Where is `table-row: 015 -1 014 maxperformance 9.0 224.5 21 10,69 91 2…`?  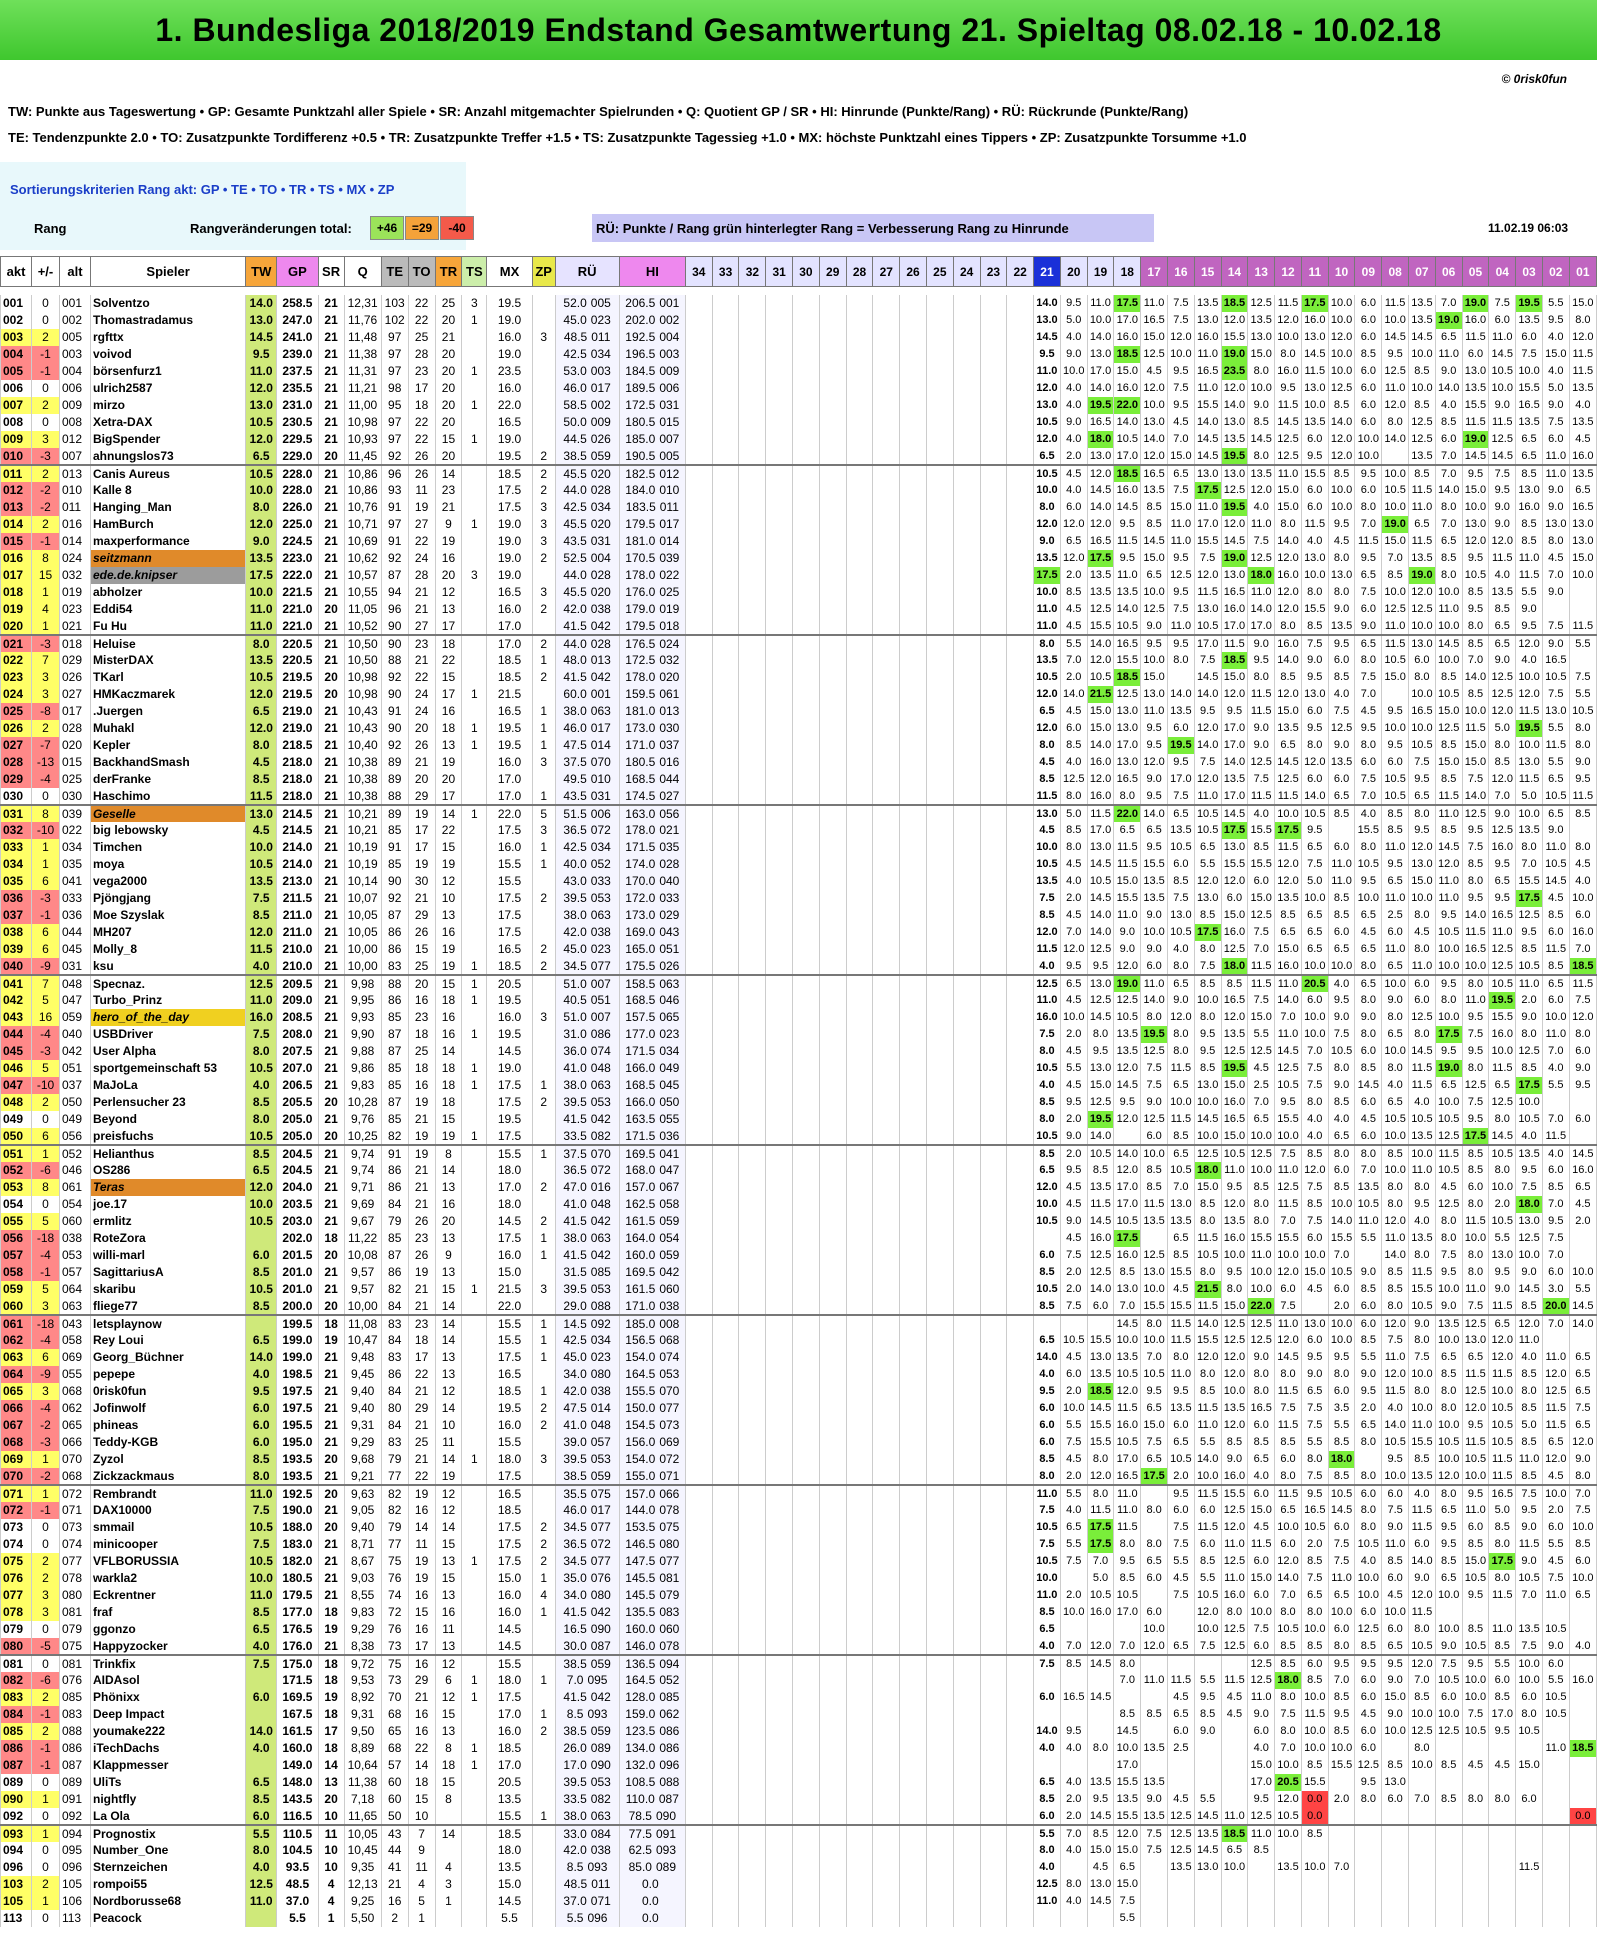 table-row: 015 -1 014 maxperformance 9.0 224.5 21 10,69 91 2… is located at coordinates (798, 541).